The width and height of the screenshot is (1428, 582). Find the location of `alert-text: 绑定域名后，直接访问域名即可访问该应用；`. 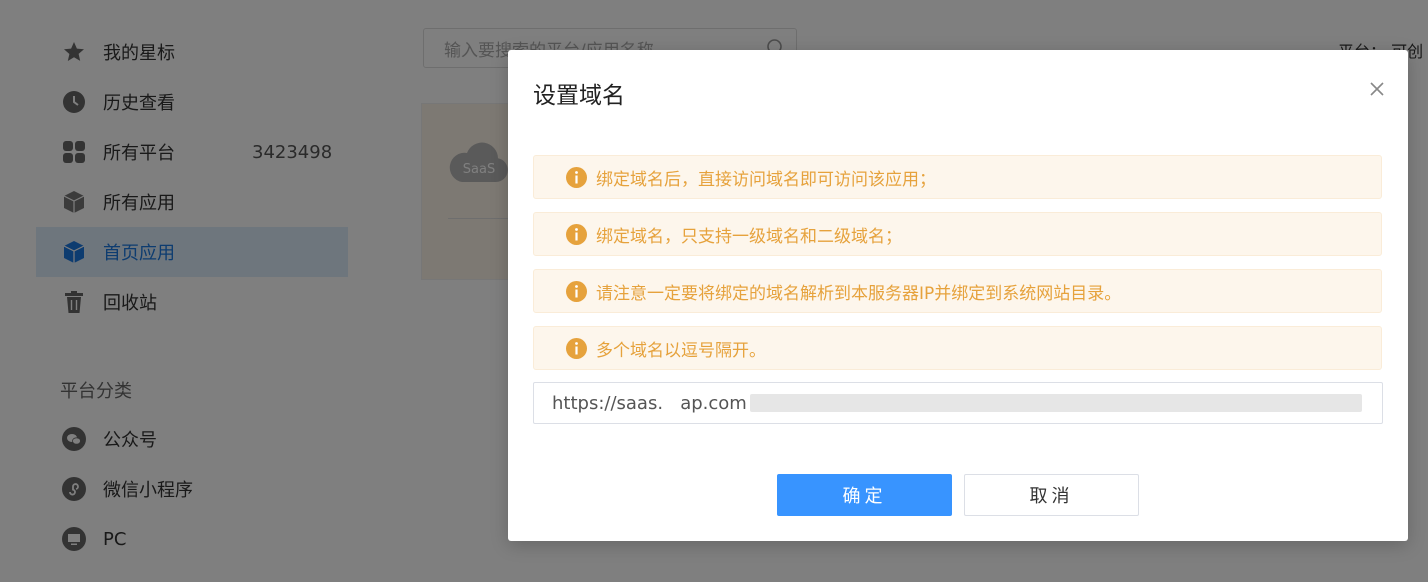

alert-text: 绑定域名后，直接访问域名即可访问该应用； is located at coordinates (766, 179).